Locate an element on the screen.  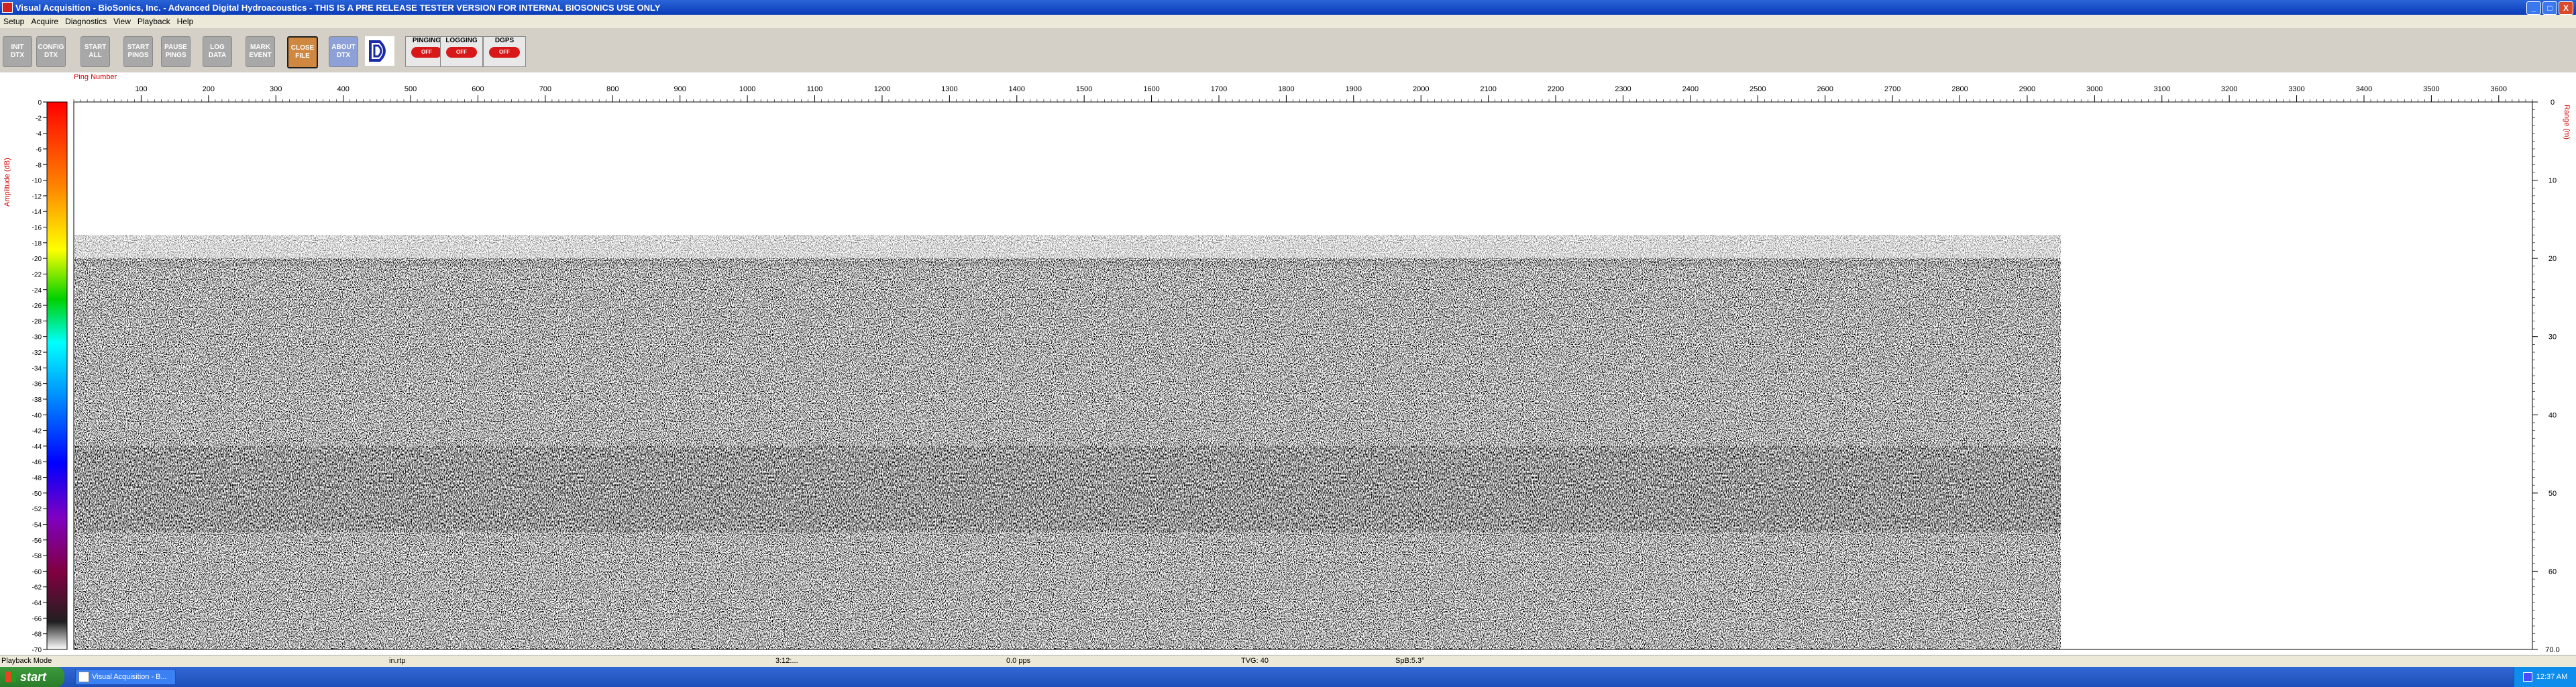
colorbar-tick-label: -6 is located at coordinates (39, 150).